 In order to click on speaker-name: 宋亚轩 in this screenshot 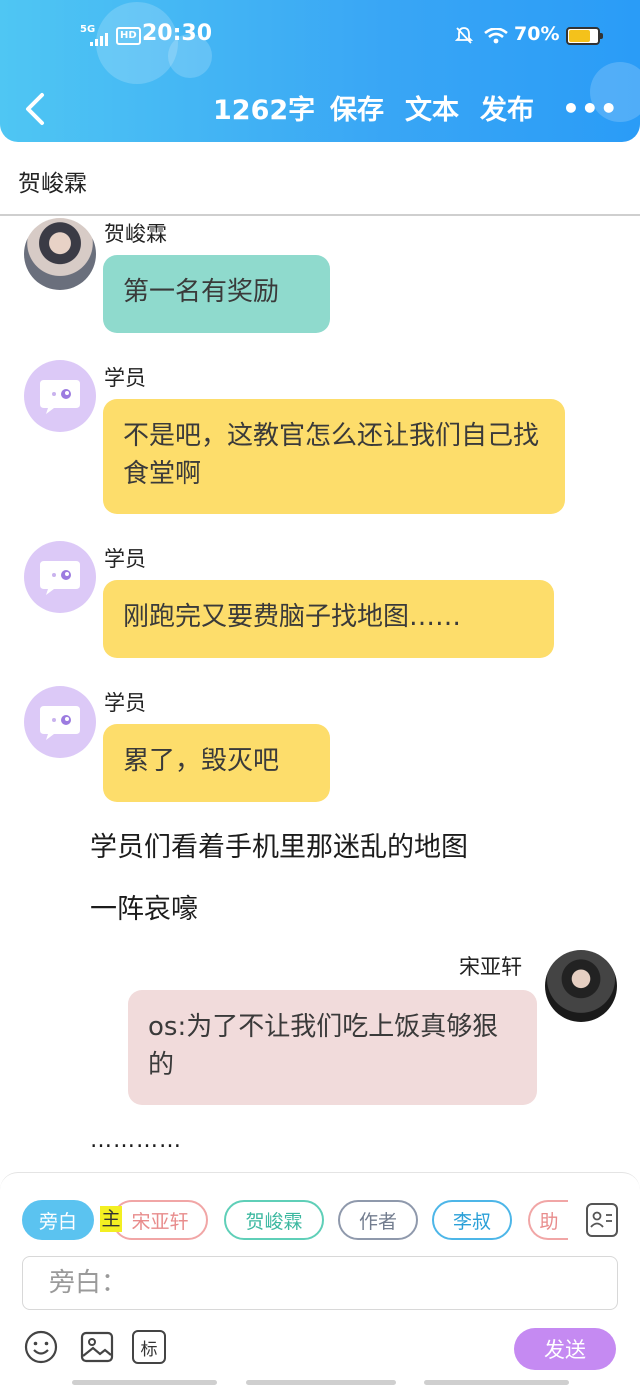, I will do `click(490, 967)`.